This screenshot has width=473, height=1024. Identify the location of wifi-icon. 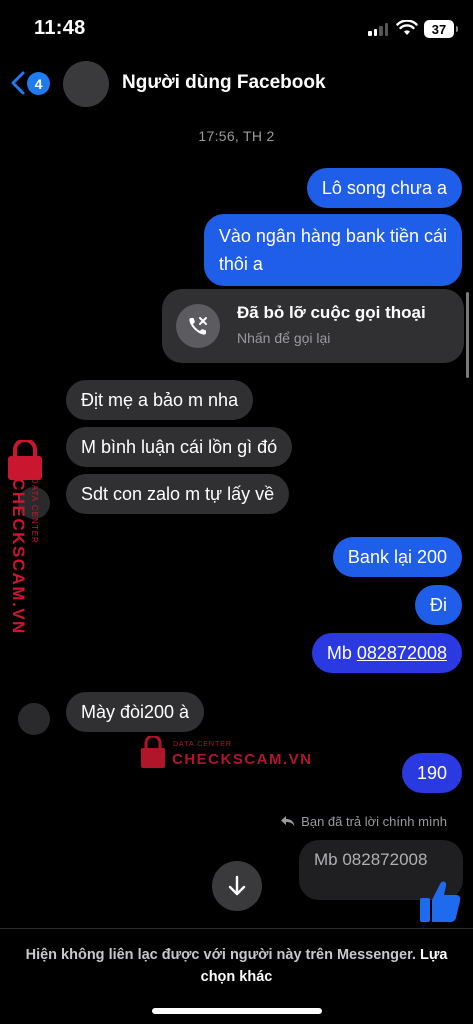
(407, 27).